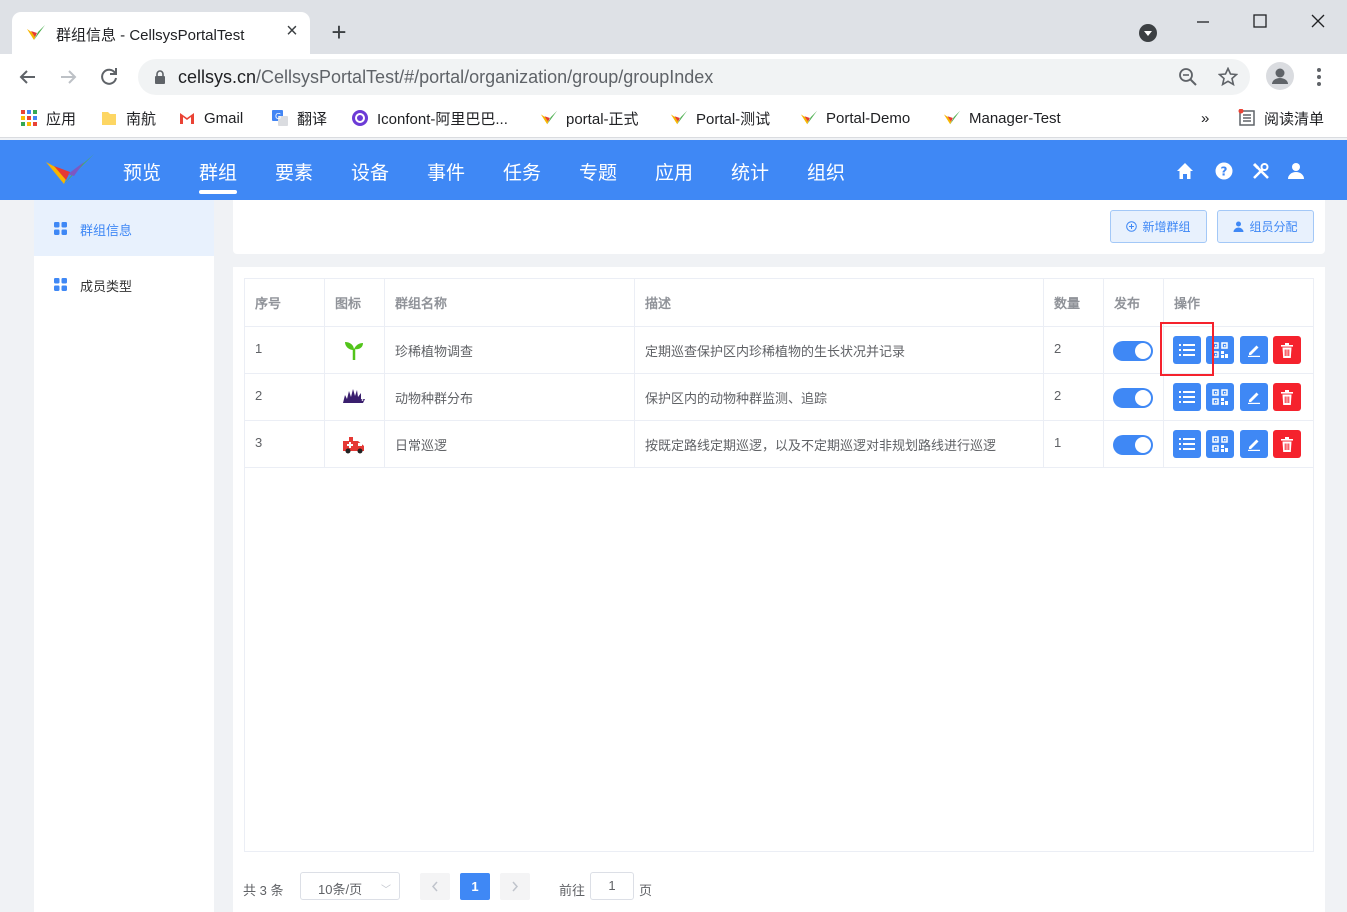 This screenshot has height=912, width=1347. I want to click on cell-publish, so click(1134, 350).